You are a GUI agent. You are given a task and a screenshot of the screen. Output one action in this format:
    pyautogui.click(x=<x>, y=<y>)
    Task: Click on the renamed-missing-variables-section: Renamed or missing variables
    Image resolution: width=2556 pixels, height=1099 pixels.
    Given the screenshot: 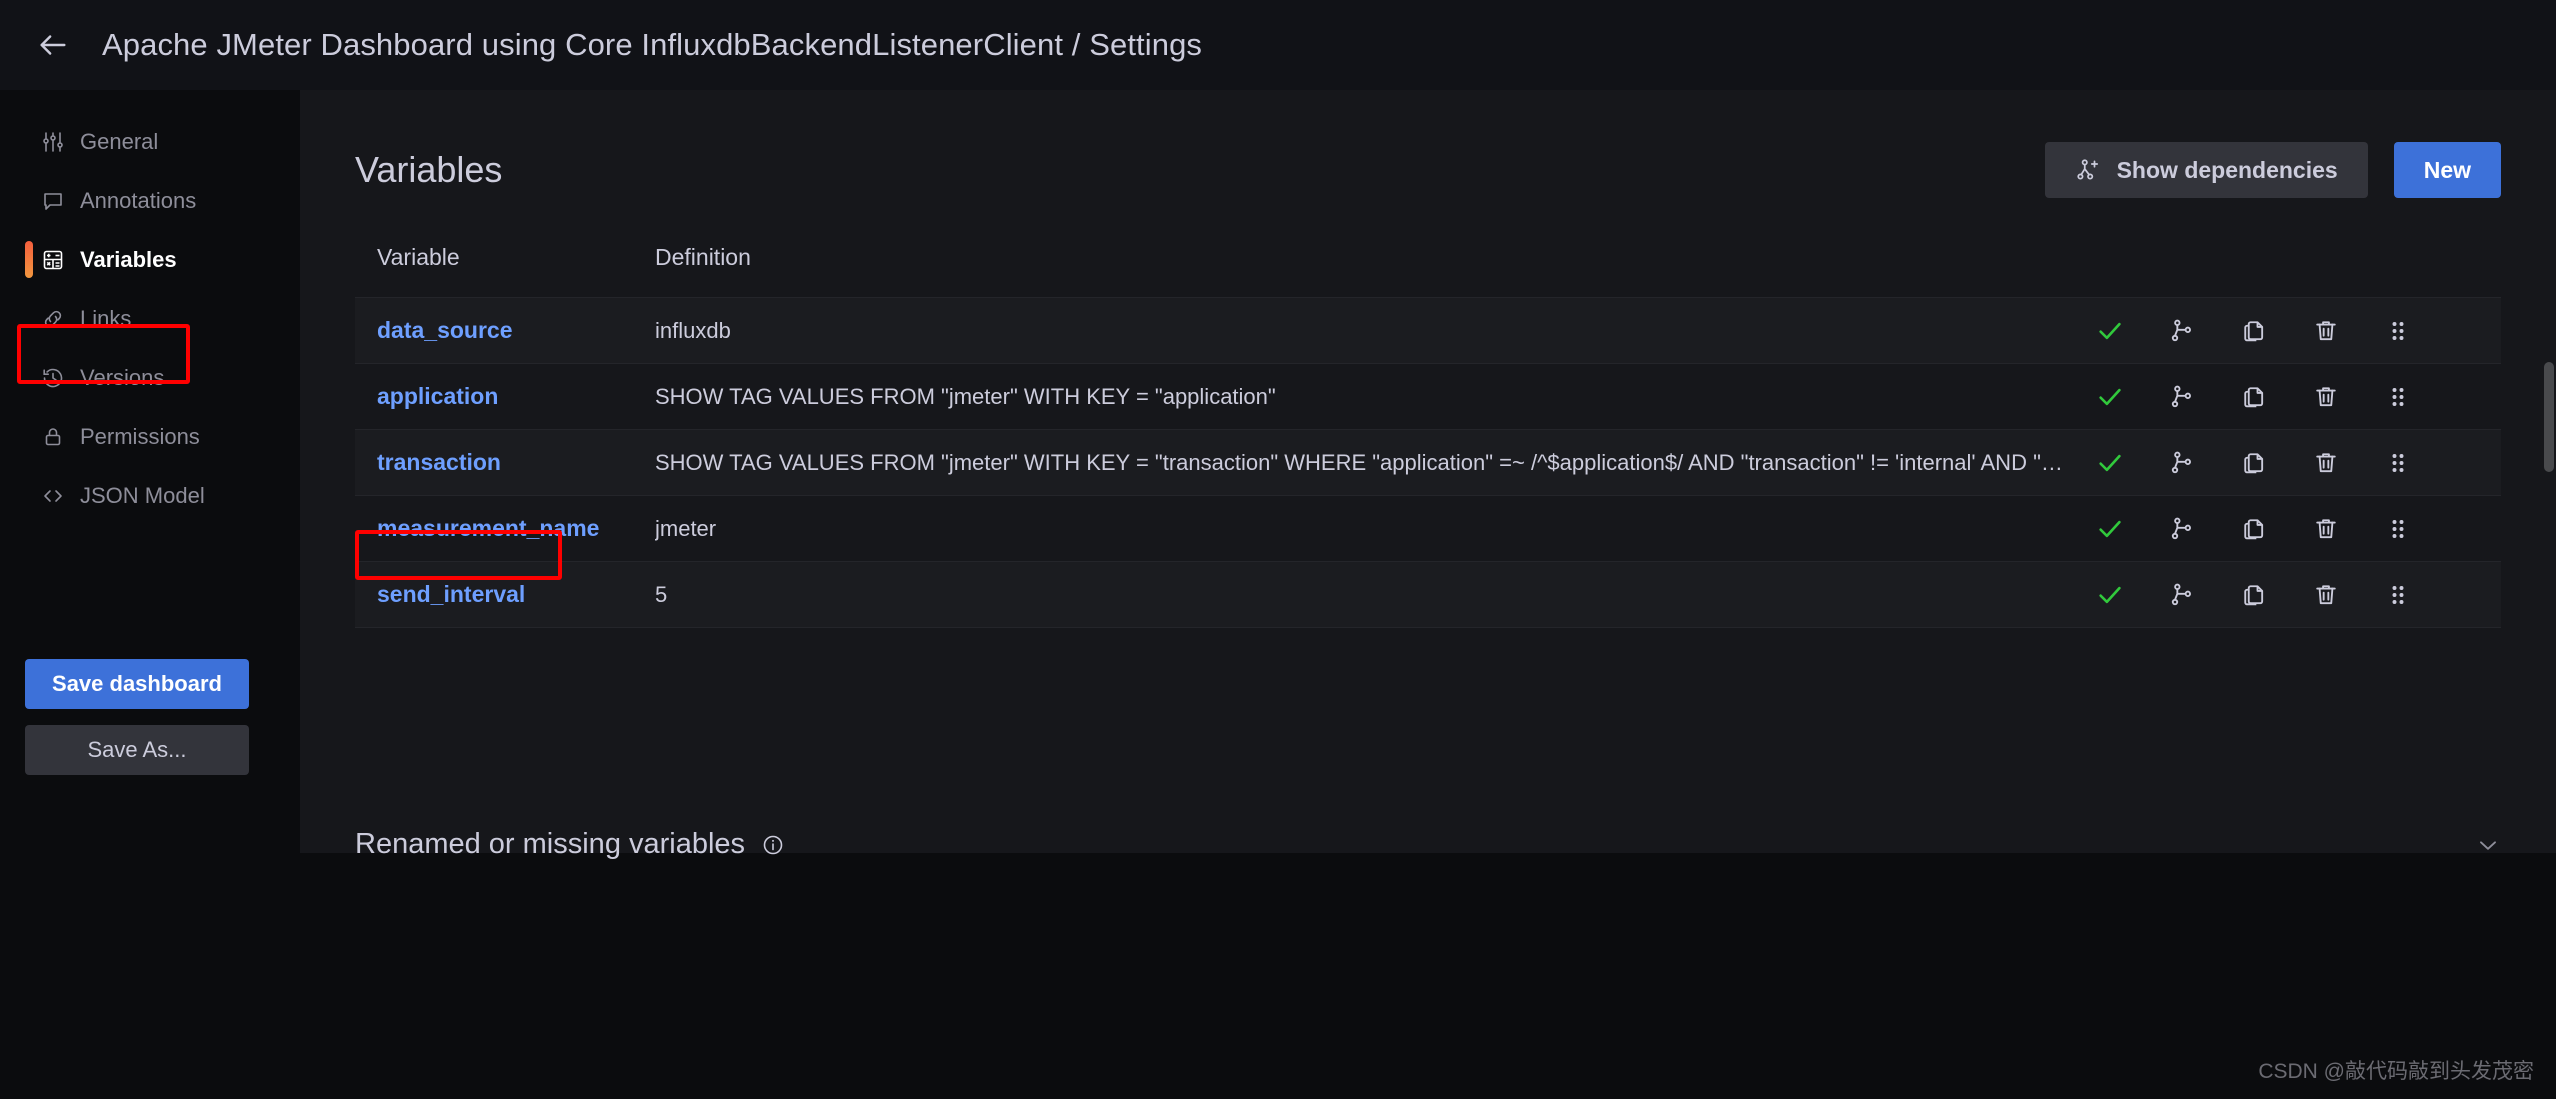 What is the action you would take?
    pyautogui.click(x=1428, y=844)
    